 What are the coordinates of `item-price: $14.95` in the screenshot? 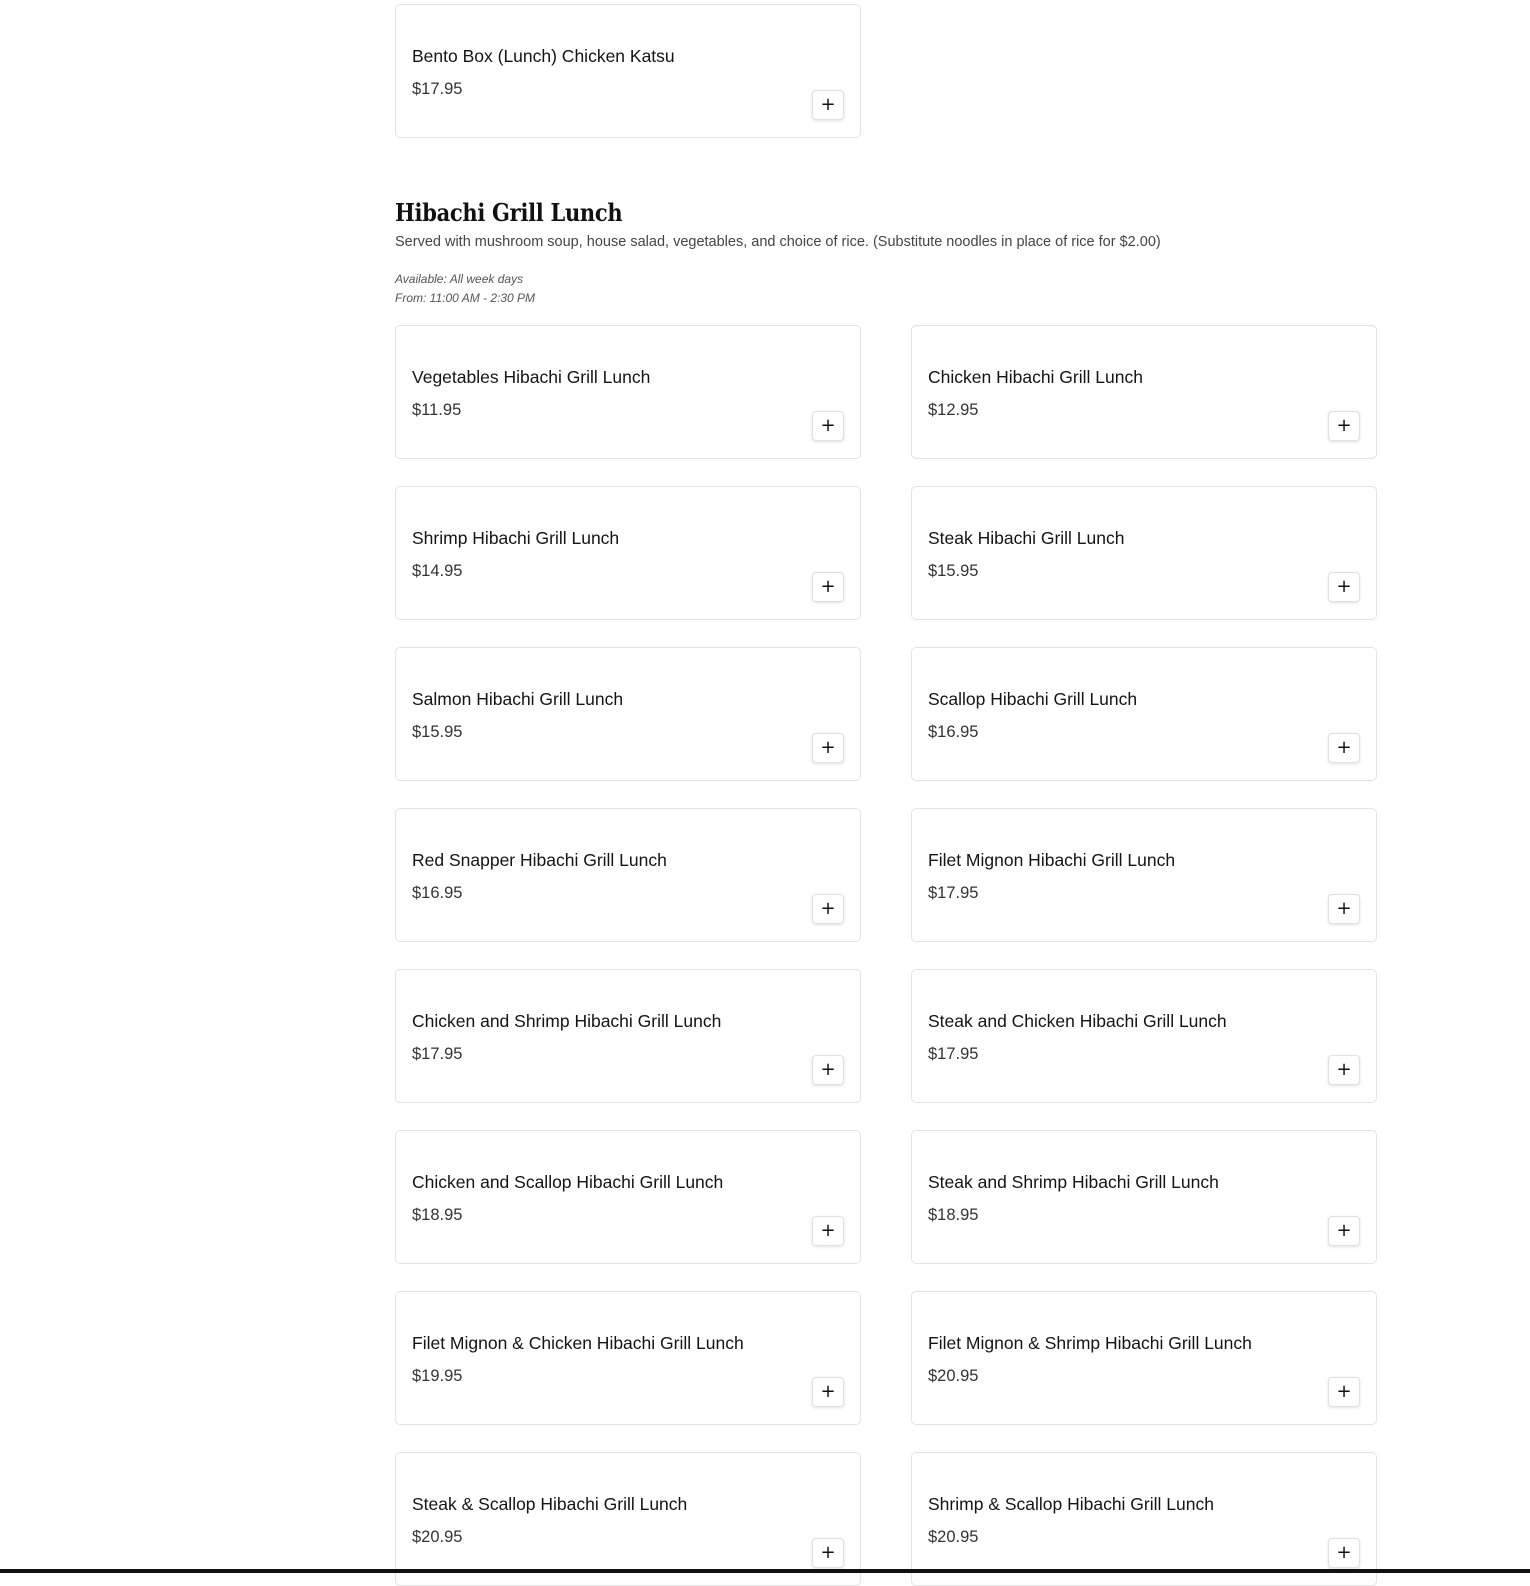 It's located at (437, 571).